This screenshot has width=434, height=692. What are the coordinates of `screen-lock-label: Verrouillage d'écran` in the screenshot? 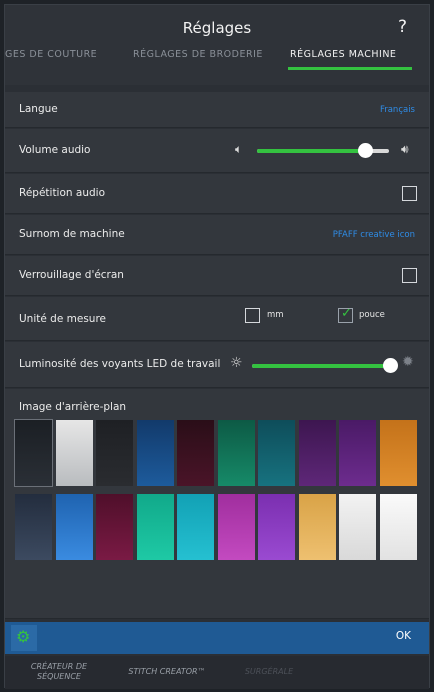 It's located at (71, 275).